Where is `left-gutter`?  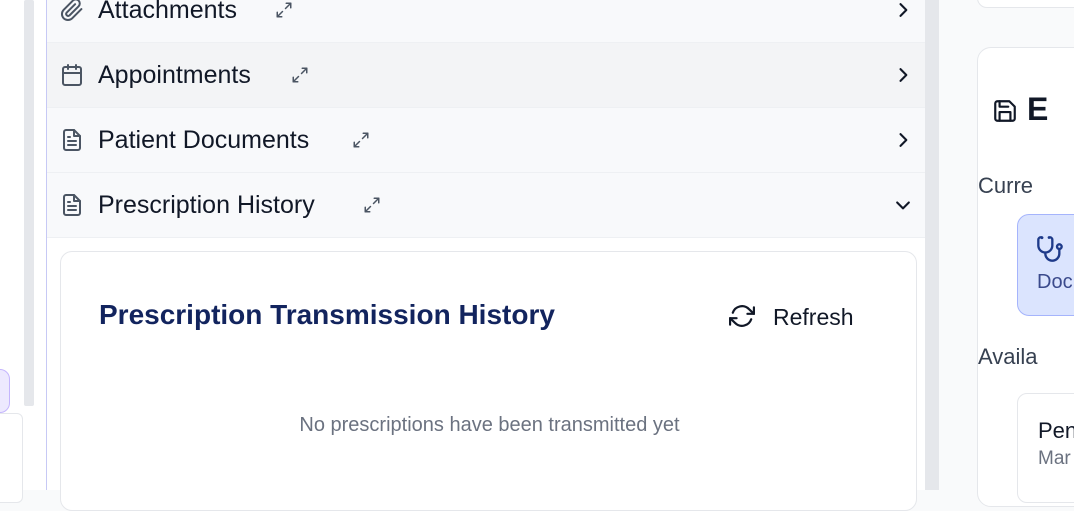
left-gutter is located at coordinates (23, 251).